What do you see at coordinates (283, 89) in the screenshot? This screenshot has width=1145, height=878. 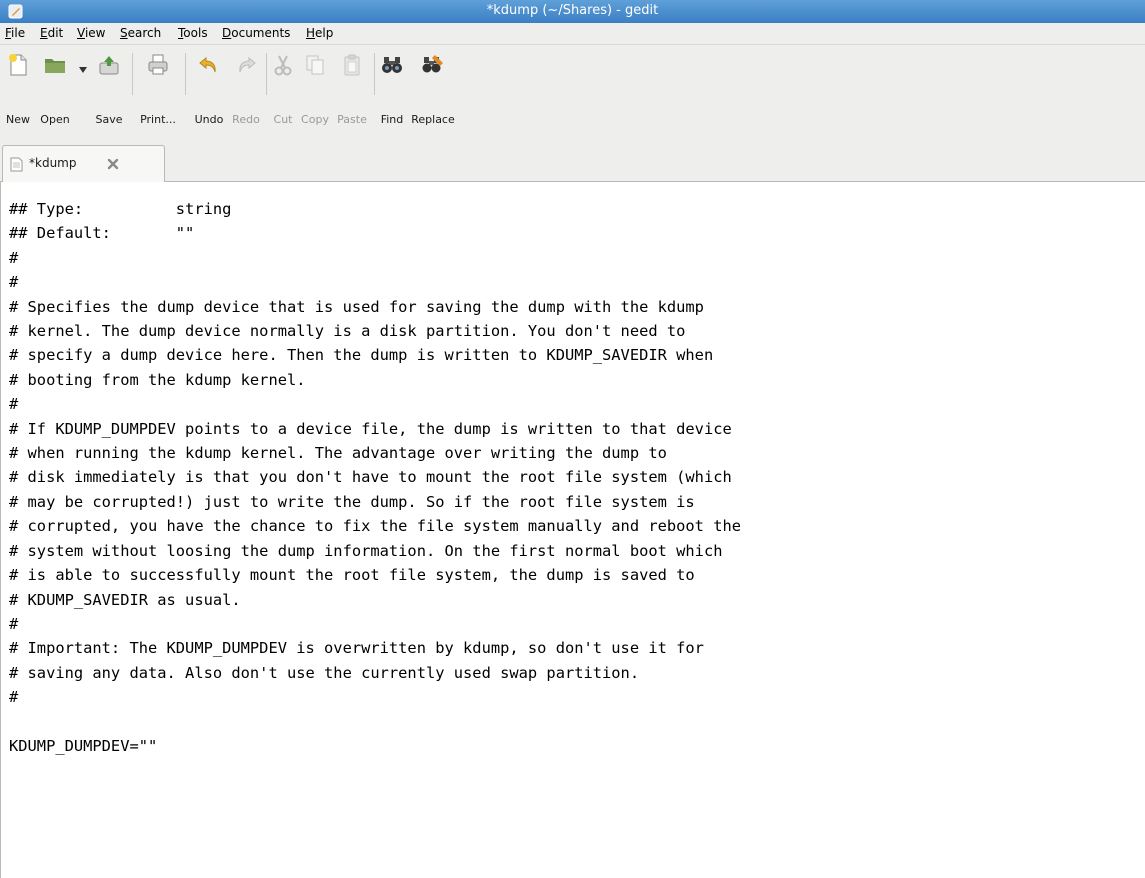 I see `cut-button: Cut` at bounding box center [283, 89].